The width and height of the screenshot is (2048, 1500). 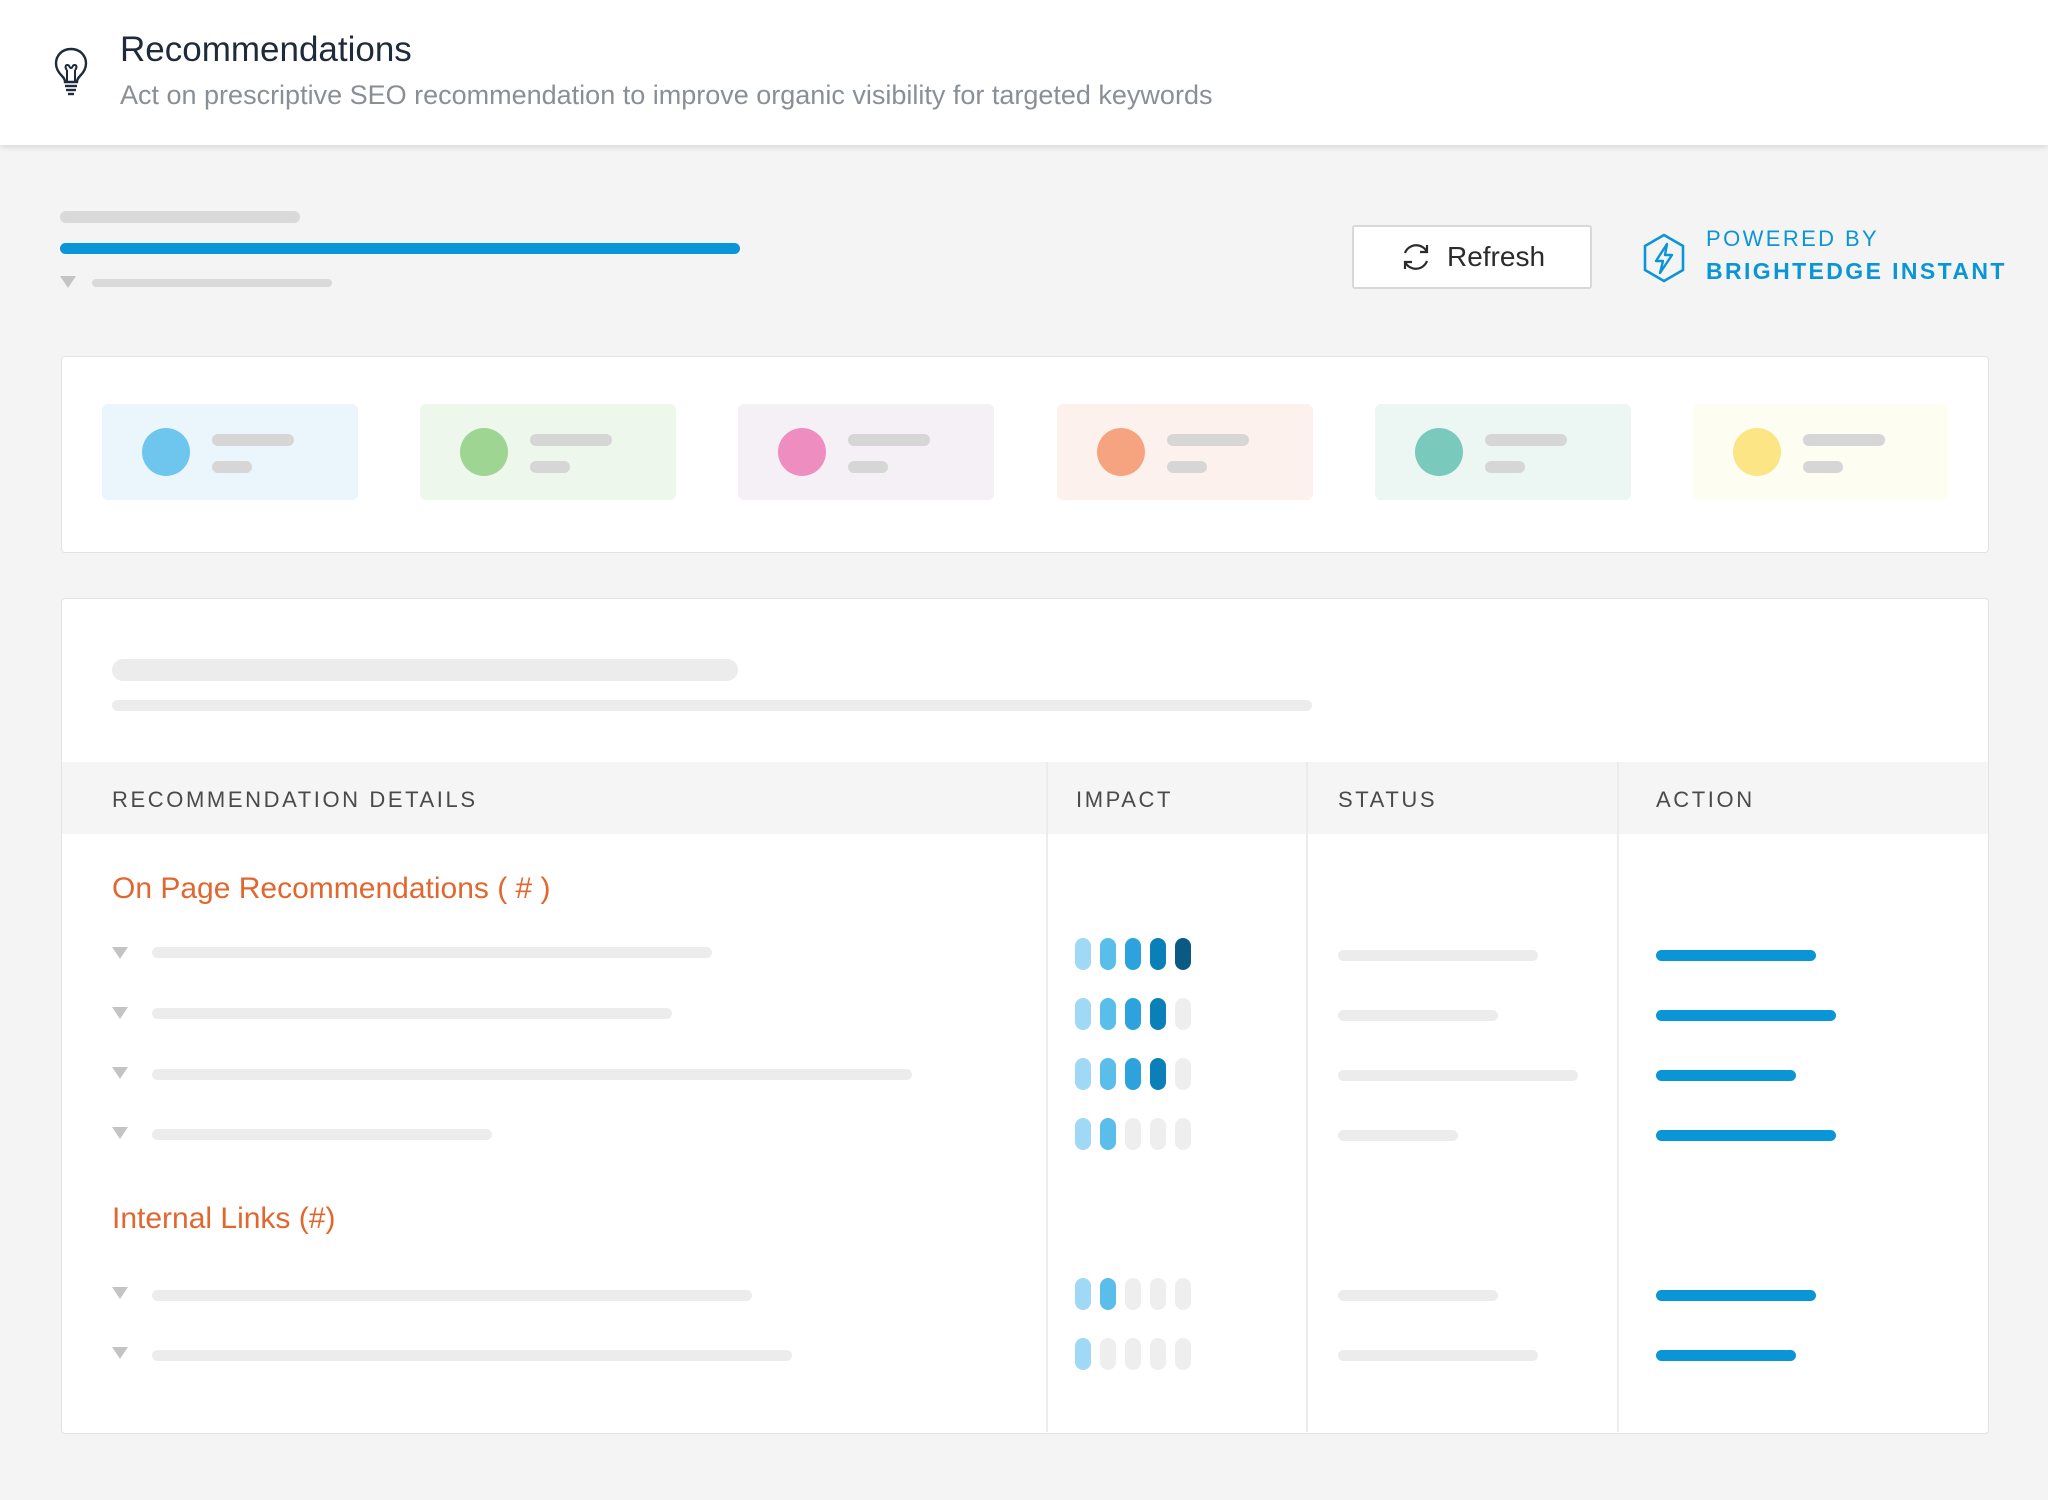 What do you see at coordinates (1705, 800) in the screenshot?
I see `column-header-action: ACTION` at bounding box center [1705, 800].